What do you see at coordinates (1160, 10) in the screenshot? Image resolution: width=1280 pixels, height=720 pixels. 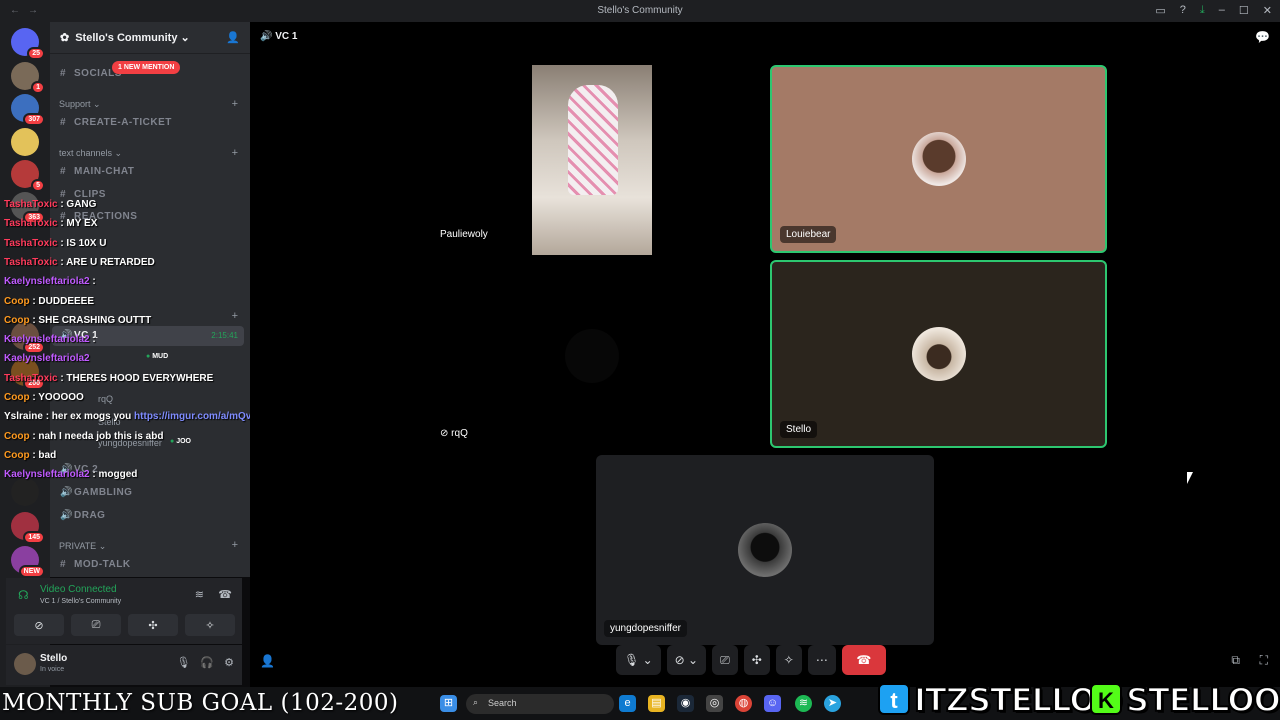 I see `inbox-icon: ▭` at bounding box center [1160, 10].